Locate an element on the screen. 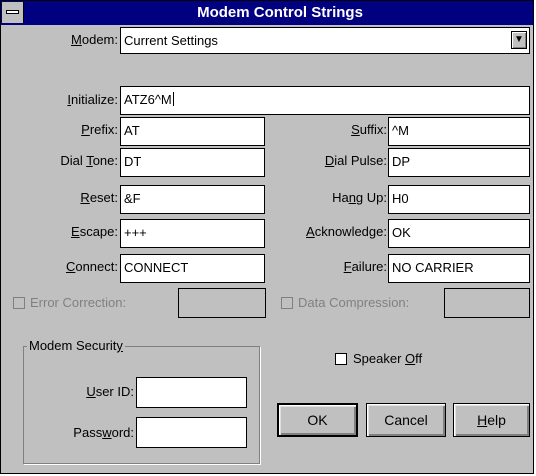  dial-pulse-value: DP is located at coordinates (401, 161).